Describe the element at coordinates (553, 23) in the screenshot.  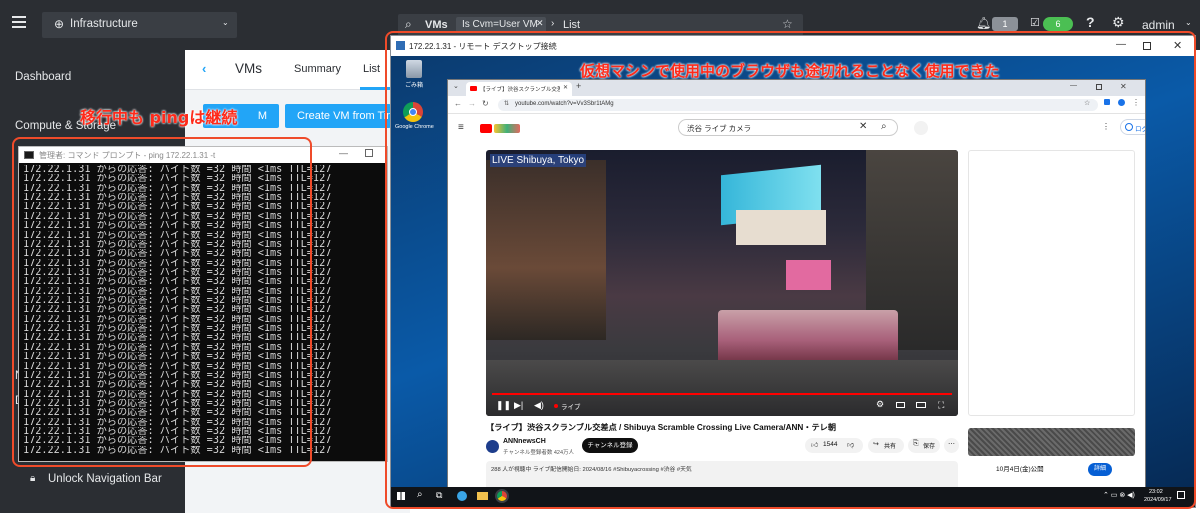
I see `chevron-right-icon: ›` at that location.